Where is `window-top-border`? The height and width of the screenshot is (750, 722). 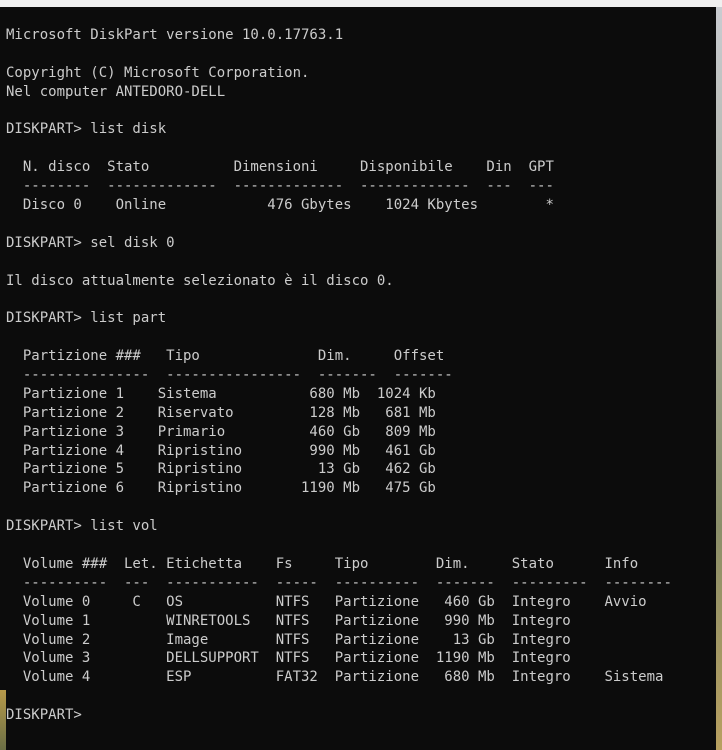 window-top-border is located at coordinates (361, 3).